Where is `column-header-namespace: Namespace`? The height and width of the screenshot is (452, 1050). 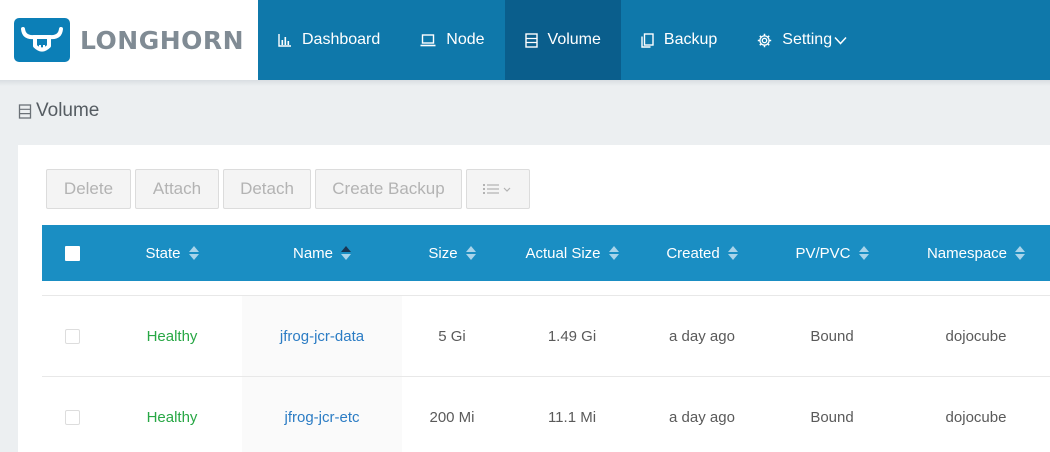 column-header-namespace: Namespace is located at coordinates (976, 253).